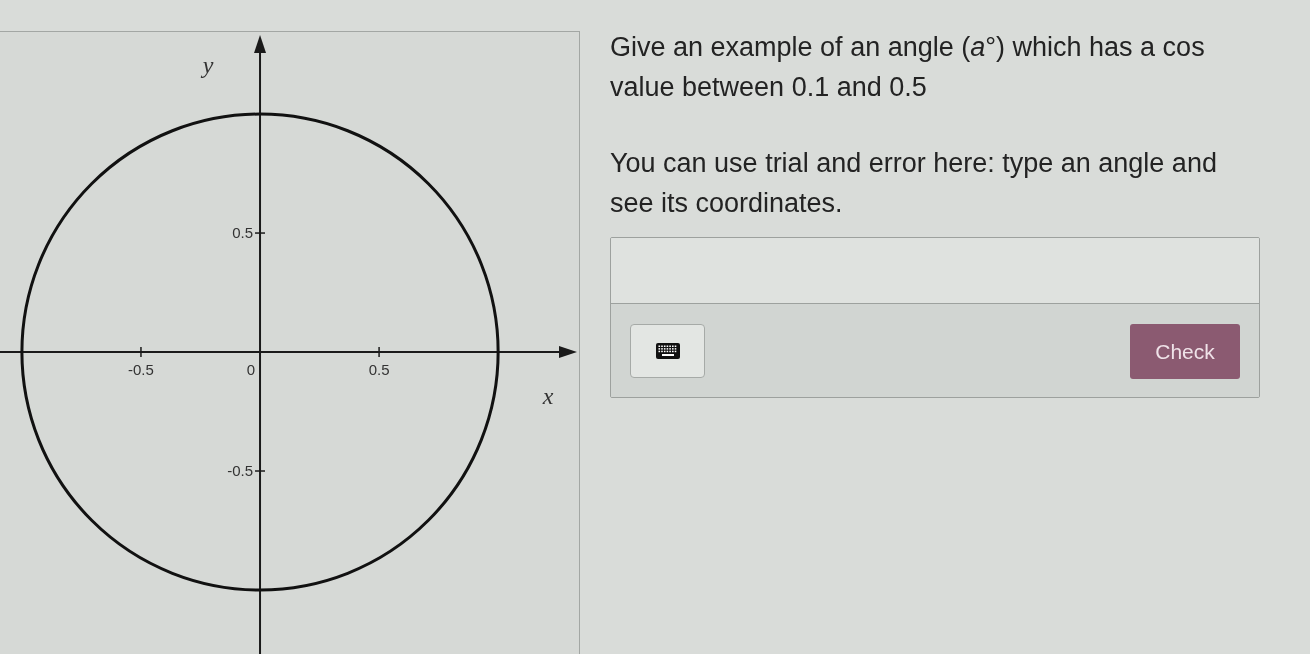 The image size is (1310, 654). I want to click on keyboard-icon, so click(667, 351).